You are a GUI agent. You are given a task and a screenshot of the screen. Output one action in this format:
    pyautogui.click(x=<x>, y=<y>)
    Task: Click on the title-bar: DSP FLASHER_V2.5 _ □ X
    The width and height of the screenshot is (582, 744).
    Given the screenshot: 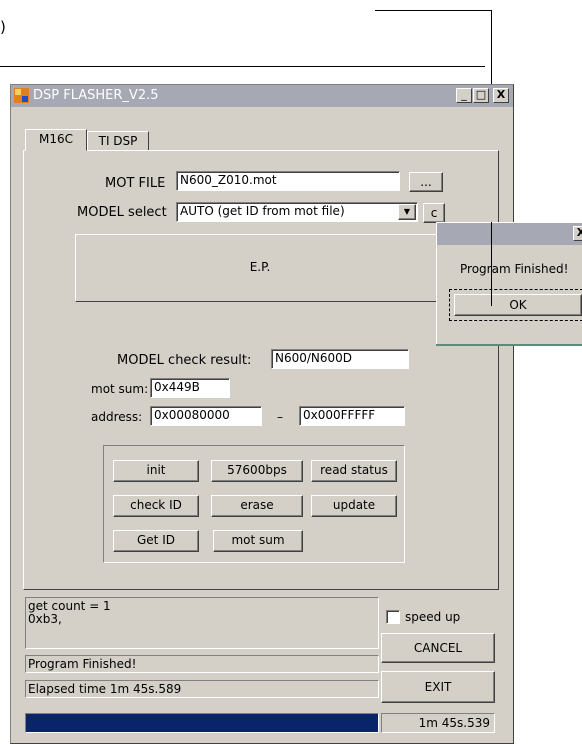 What is the action you would take?
    pyautogui.click(x=262, y=96)
    